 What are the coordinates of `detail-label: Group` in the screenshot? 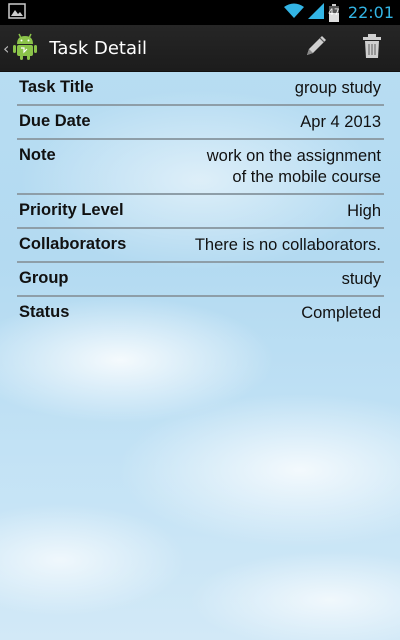 It's located at (44, 278).